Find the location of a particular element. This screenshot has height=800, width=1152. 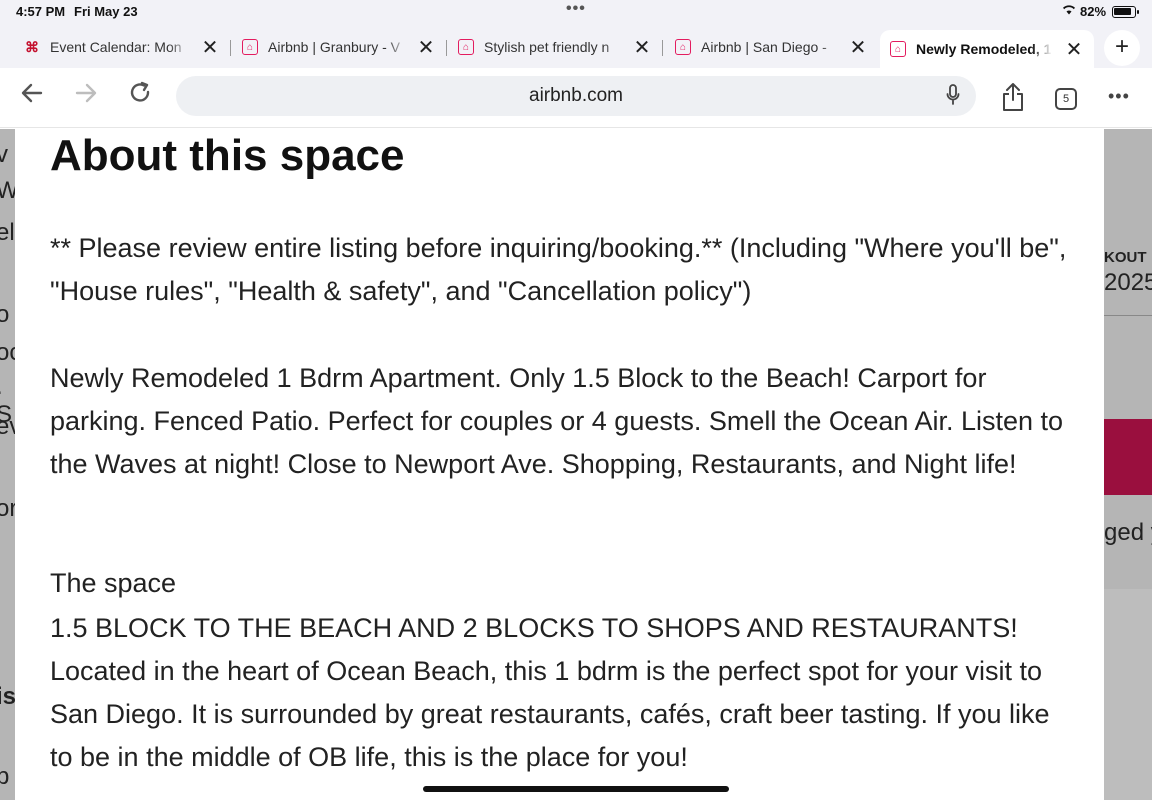

modal-title: About this space is located at coordinates (227, 155).